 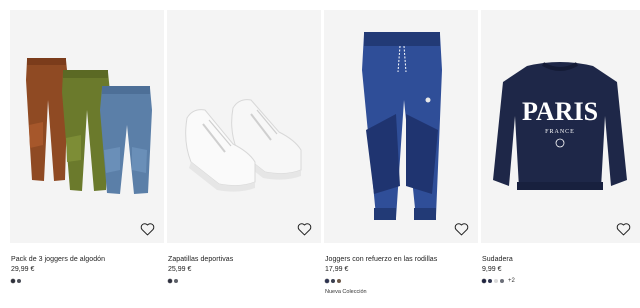 I want to click on joggers-pack-illustration, so click(x=89, y=126).